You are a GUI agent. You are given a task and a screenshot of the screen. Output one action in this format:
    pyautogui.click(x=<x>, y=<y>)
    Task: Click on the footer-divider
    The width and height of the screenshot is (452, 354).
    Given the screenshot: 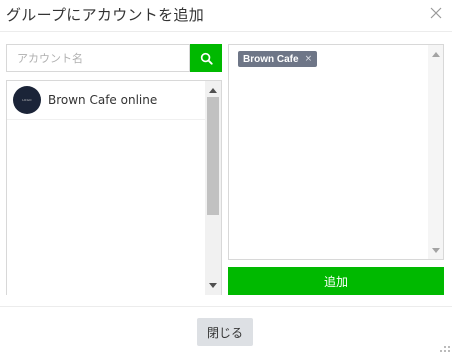 What is the action you would take?
    pyautogui.click(x=226, y=306)
    